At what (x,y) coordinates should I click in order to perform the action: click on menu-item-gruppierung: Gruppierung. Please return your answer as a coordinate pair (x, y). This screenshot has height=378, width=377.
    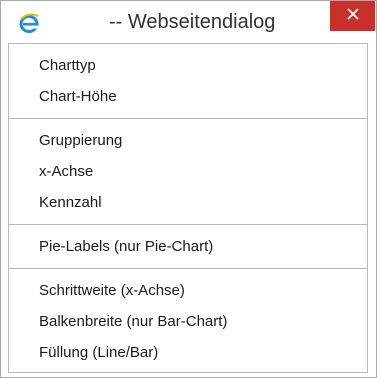
    Looking at the image, I should click on (188, 140).